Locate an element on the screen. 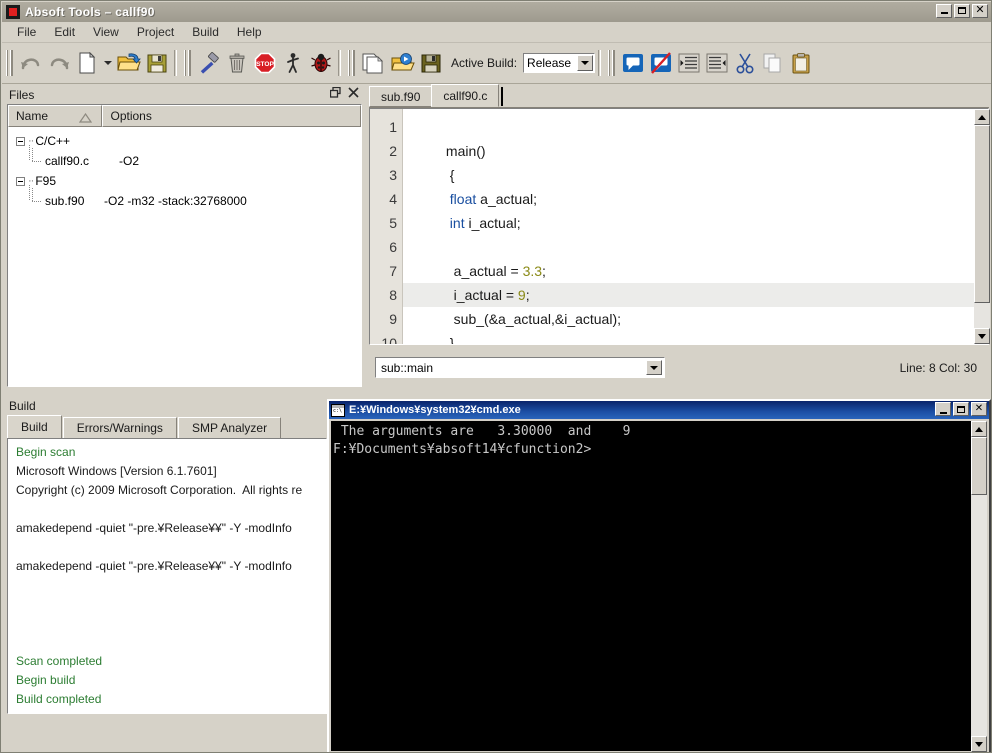 Image resolution: width=992 pixels, height=753 pixels. menu-edit: Edit is located at coordinates (64, 32).